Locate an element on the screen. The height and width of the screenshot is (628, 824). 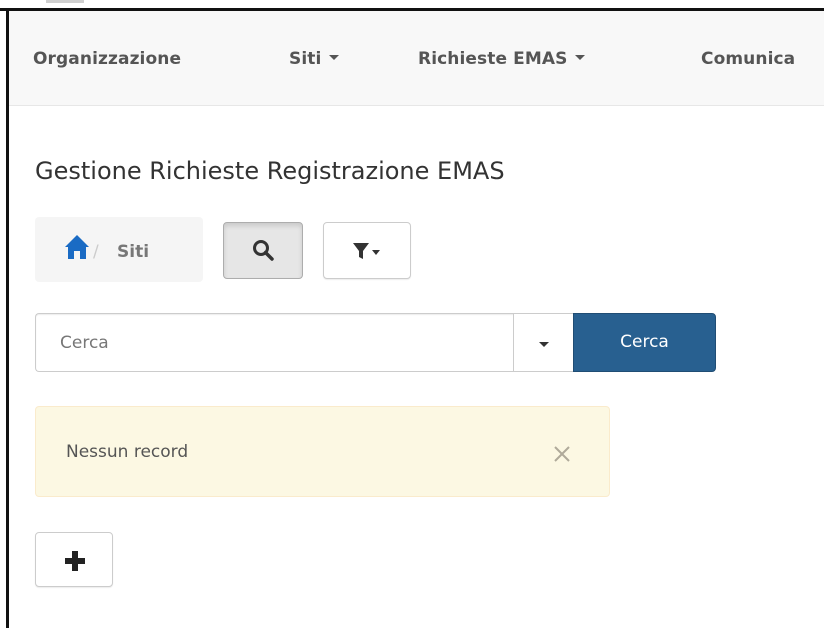
nav-item-label: Richieste EMAS is located at coordinates (493, 59).